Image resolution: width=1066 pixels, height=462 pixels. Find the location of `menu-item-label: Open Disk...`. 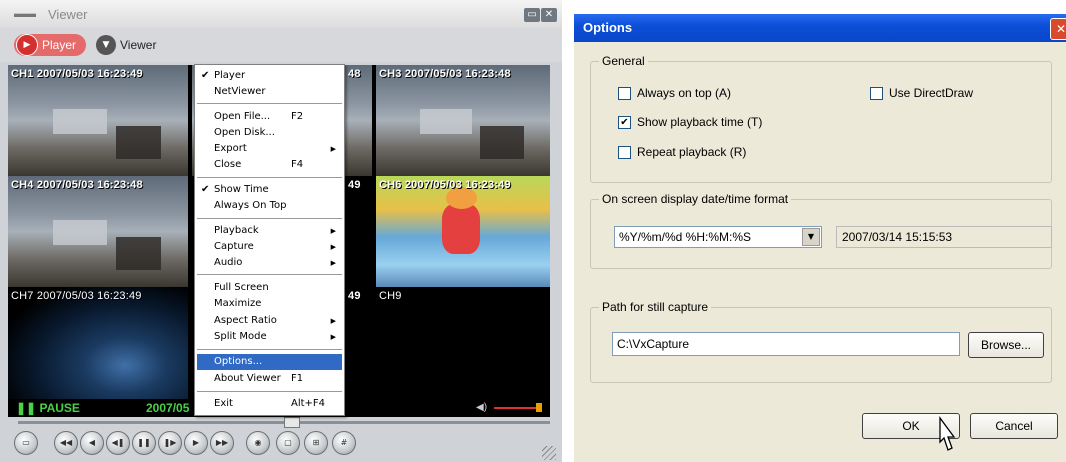

menu-item-label: Open Disk... is located at coordinates (244, 132).